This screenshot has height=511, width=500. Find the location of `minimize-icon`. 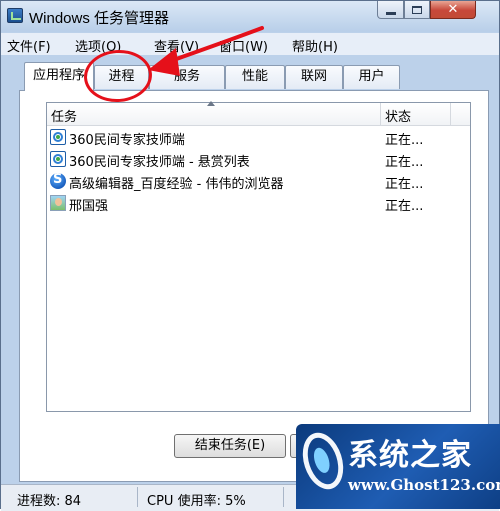

minimize-icon is located at coordinates (390, 13).